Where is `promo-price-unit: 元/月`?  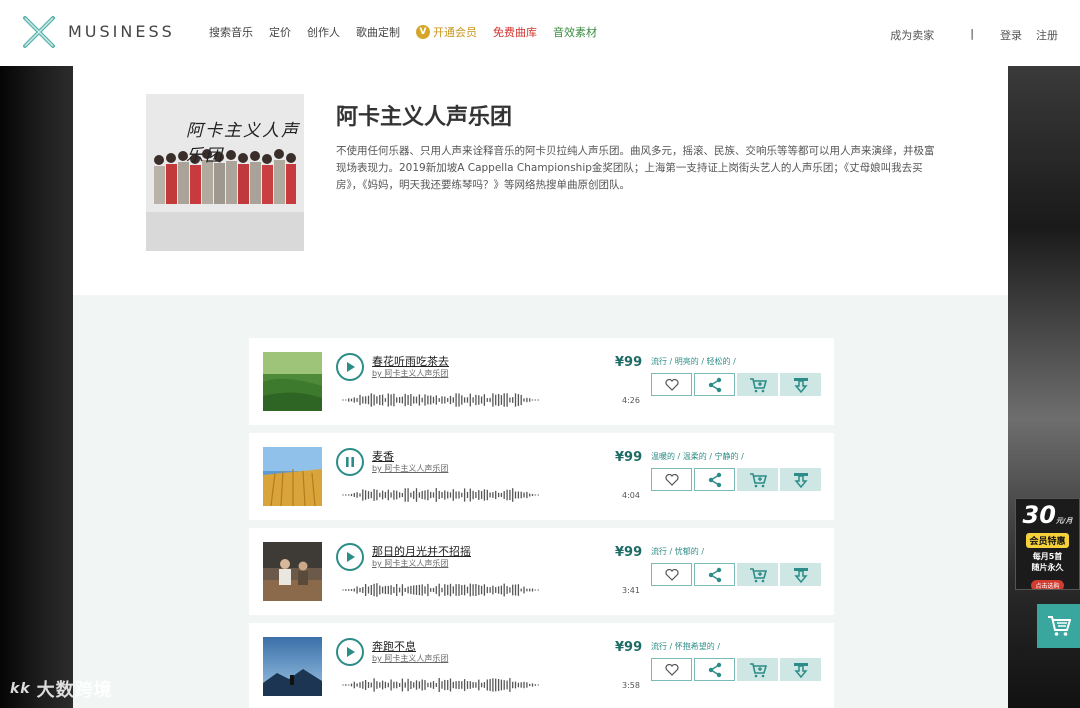 promo-price-unit: 元/月 is located at coordinates (1064, 521).